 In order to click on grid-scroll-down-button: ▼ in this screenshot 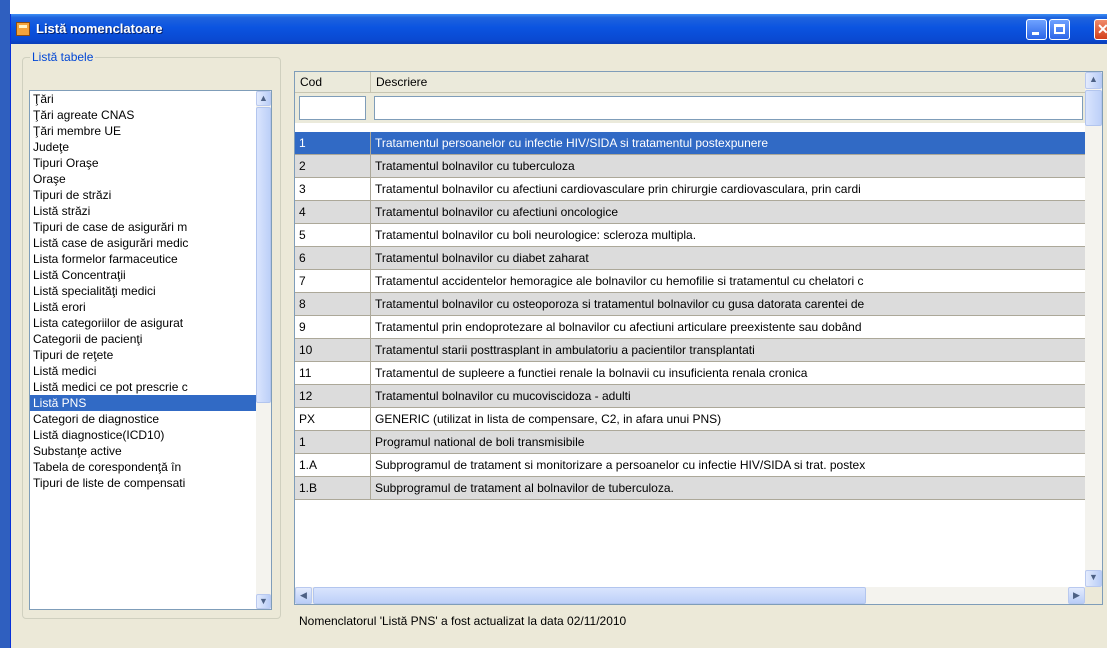, I will do `click(1093, 578)`.